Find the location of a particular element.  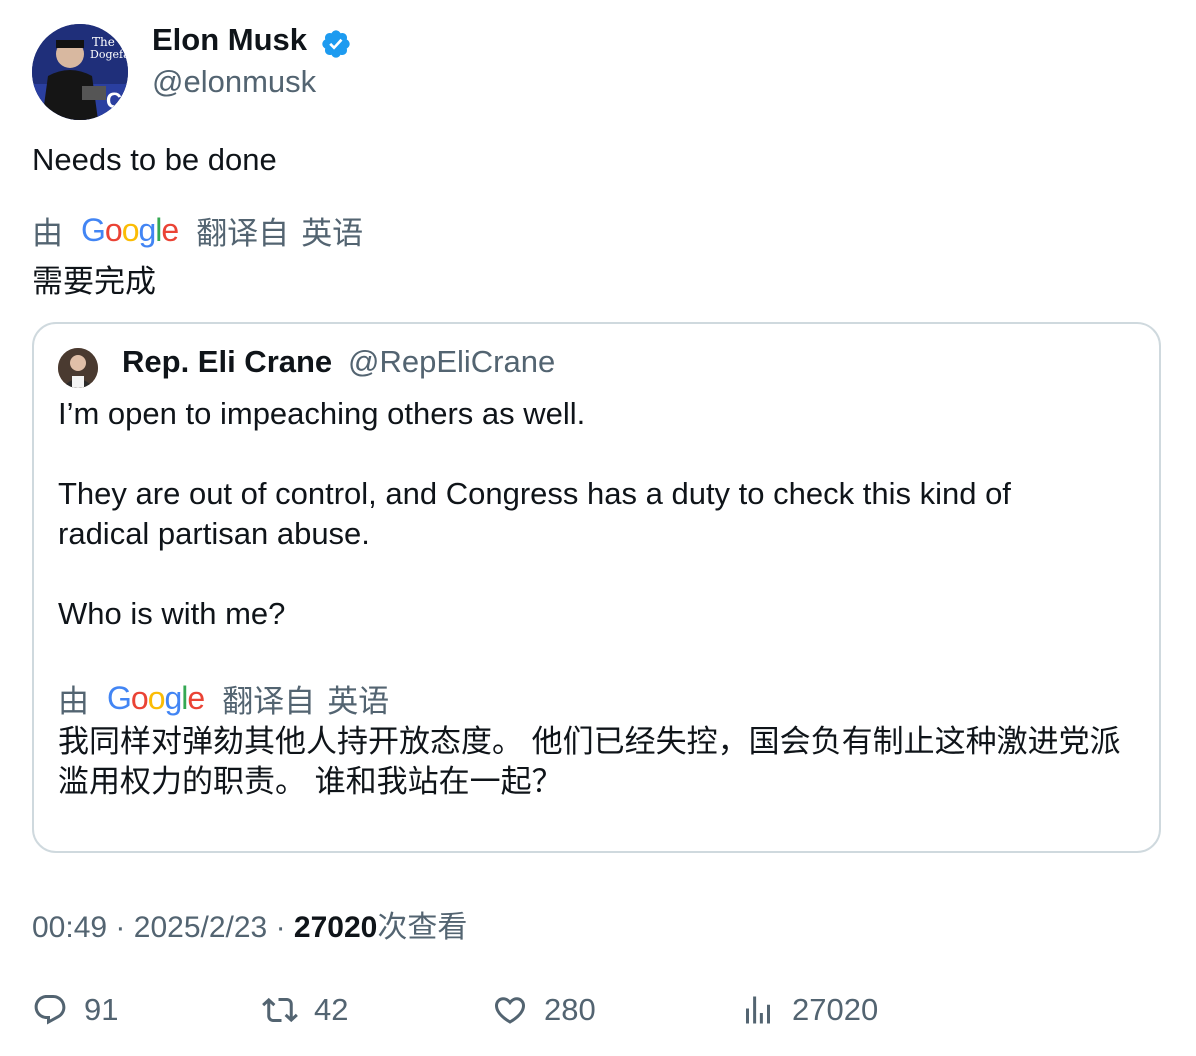

retweet-icon is located at coordinates (280, 1010).